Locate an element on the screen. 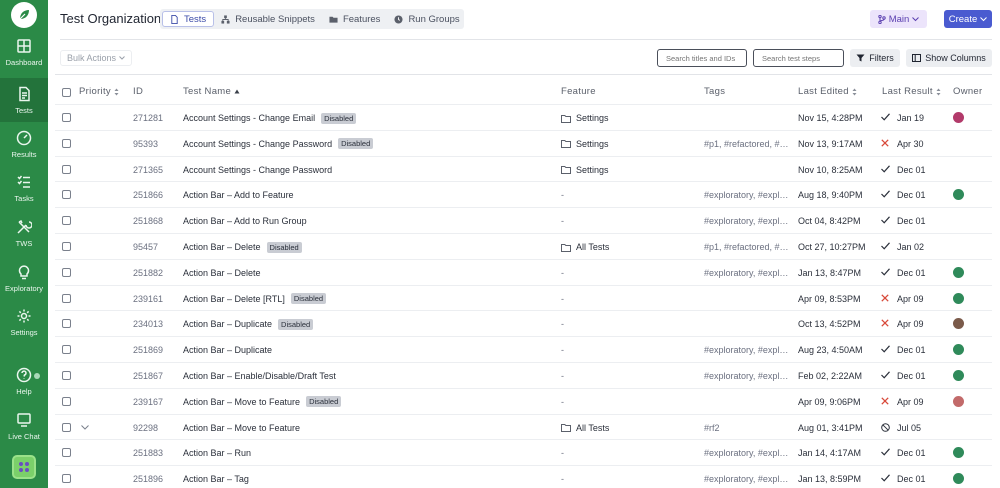 Image resolution: width=1000 pixels, height=488 pixels. filters-button: Filters is located at coordinates (875, 58).